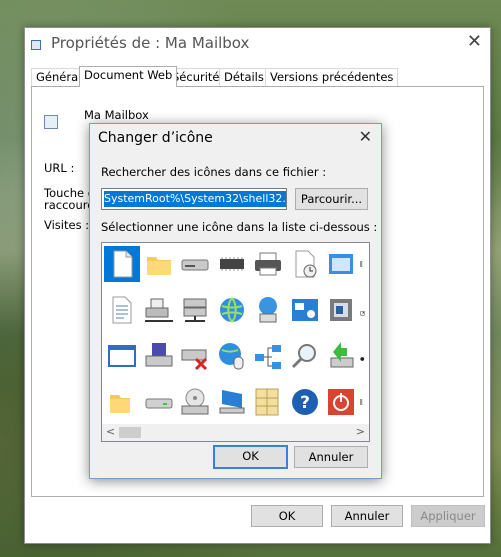 The width and height of the screenshot is (501, 557). What do you see at coordinates (341, 310) in the screenshot?
I see `window-panel-icon` at bounding box center [341, 310].